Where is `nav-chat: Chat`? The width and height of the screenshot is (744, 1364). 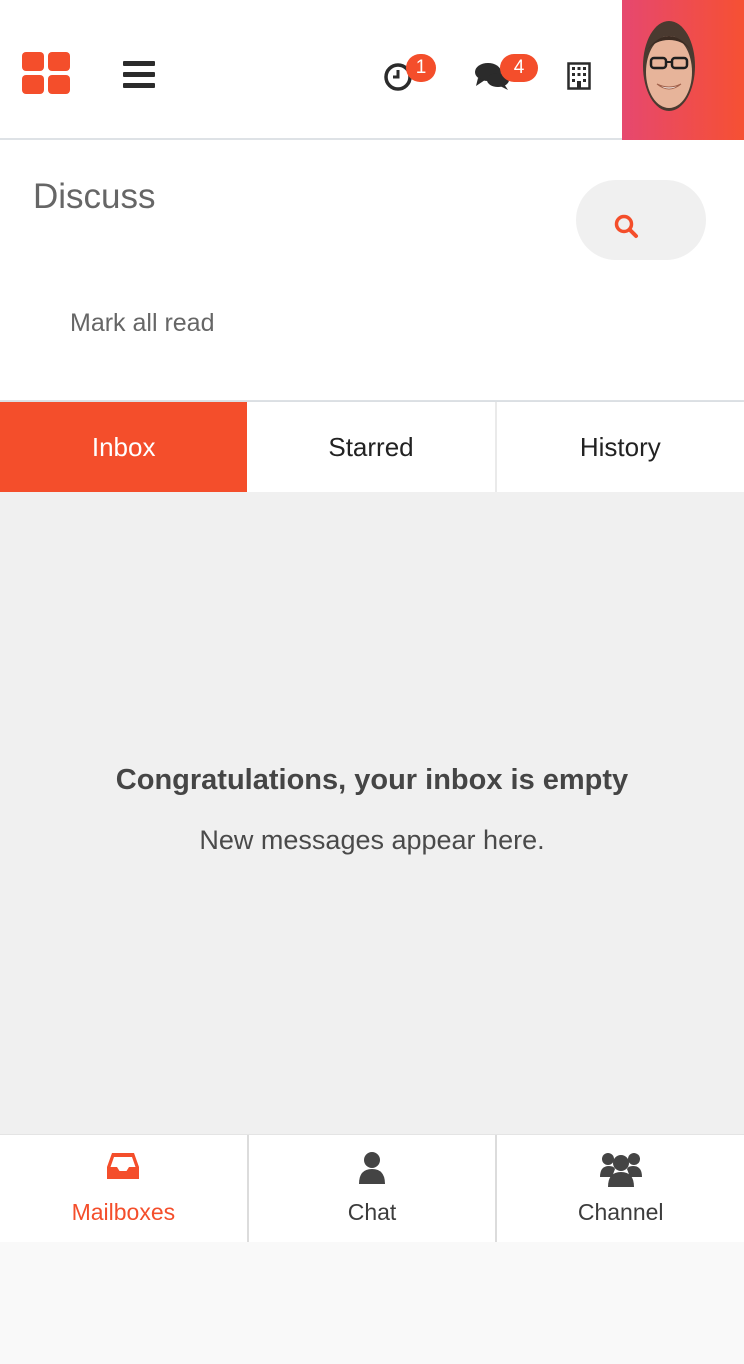
nav-chat: Chat is located at coordinates (371, 1188).